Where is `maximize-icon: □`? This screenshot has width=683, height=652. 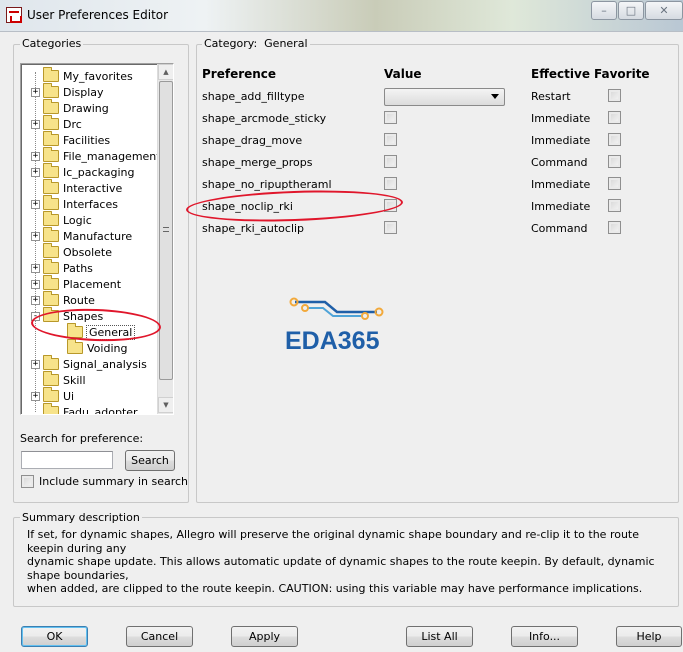
maximize-icon: □ is located at coordinates (631, 10).